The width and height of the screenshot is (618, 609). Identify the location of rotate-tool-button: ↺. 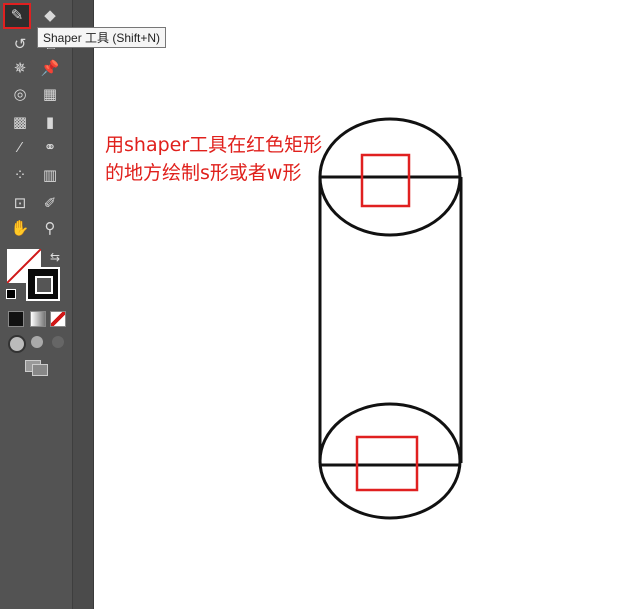
(20, 45).